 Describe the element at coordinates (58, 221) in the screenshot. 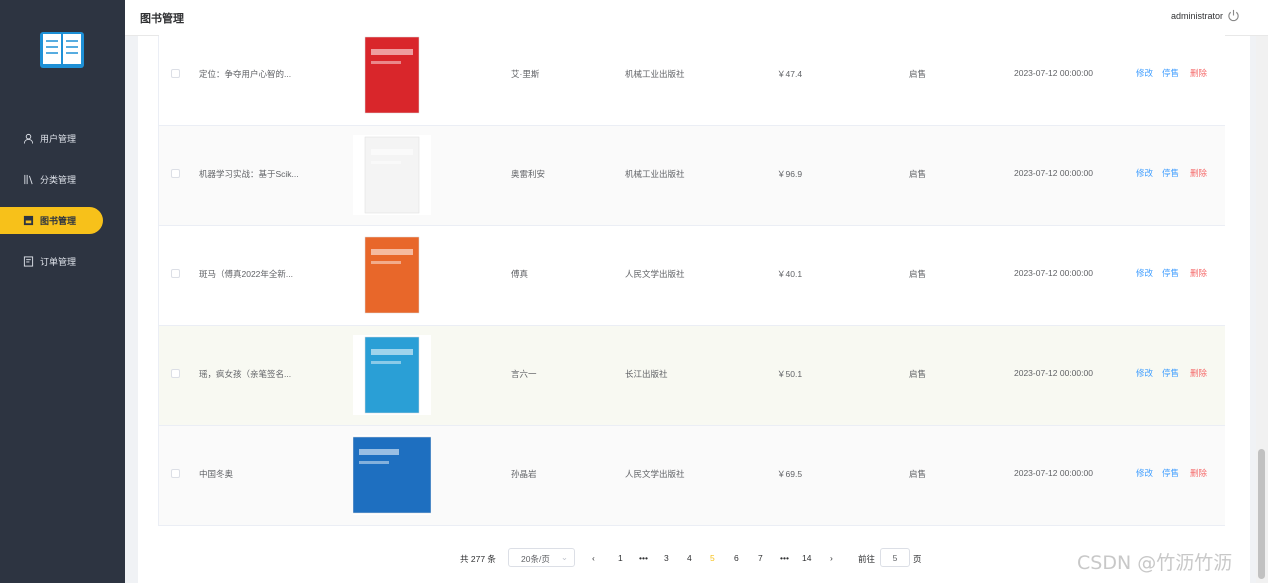

I see `sidebar-item-label: 图书管理` at that location.